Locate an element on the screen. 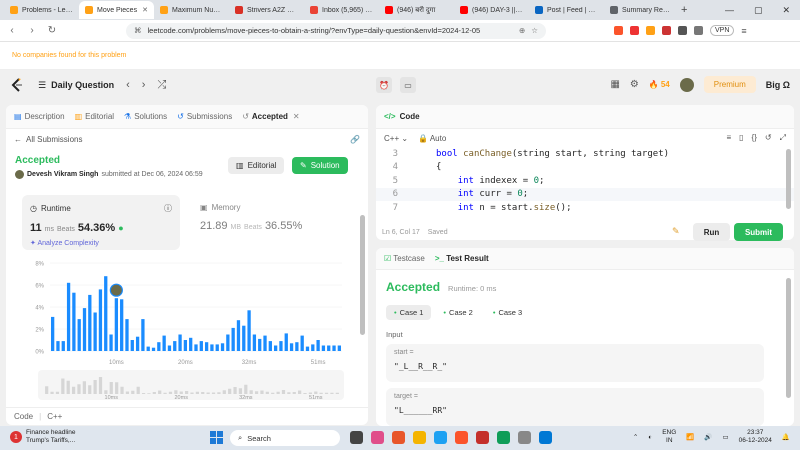 The height and width of the screenshot is (450, 800). tray-app-icon: ◐ is located at coordinates (650, 437).